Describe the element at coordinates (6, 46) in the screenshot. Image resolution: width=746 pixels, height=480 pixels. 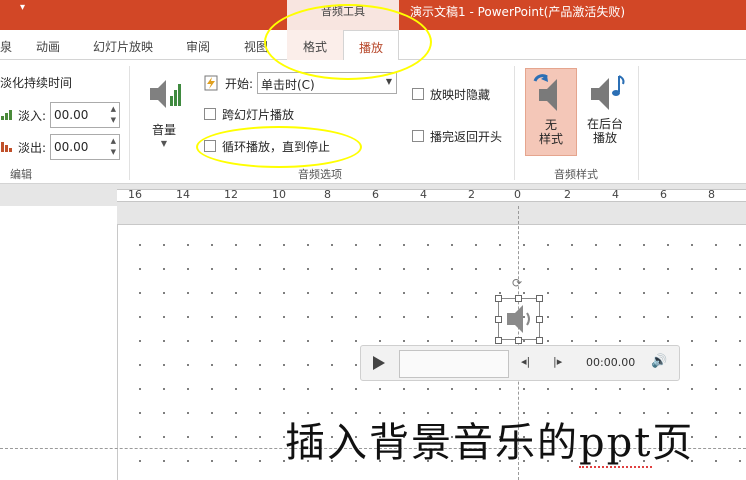
I see `tab-partial: 泉` at that location.